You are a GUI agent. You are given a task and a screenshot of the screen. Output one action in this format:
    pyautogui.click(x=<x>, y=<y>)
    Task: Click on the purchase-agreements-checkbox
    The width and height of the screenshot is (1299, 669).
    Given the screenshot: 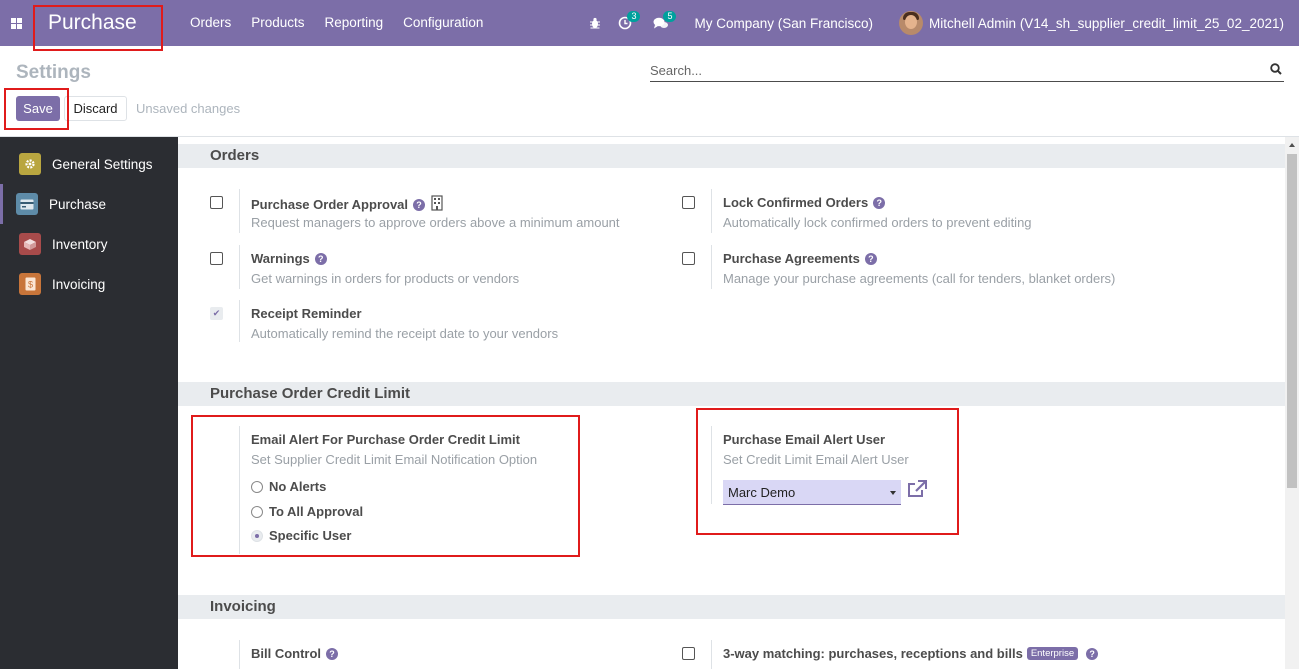 What is the action you would take?
    pyautogui.click(x=688, y=258)
    